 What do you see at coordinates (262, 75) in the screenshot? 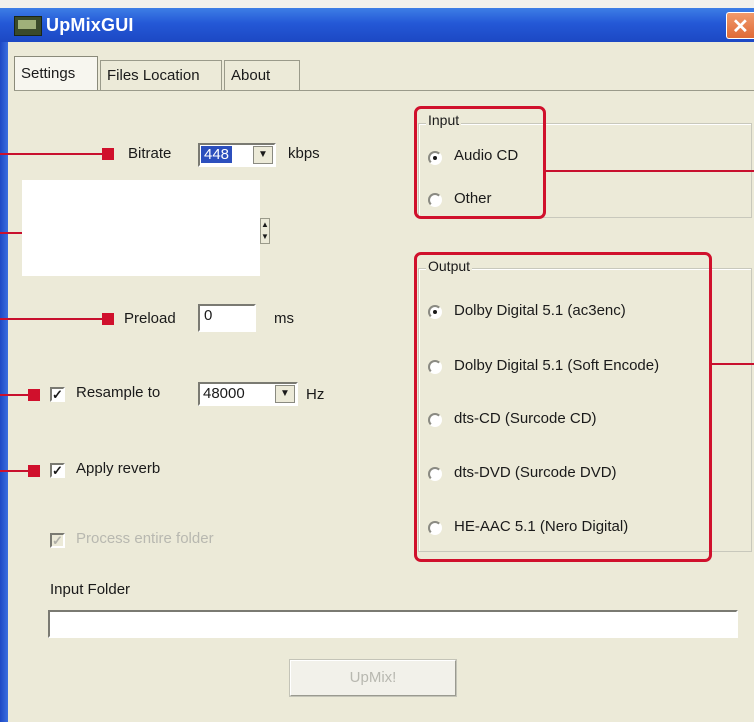
I see `tab-about: About` at bounding box center [262, 75].